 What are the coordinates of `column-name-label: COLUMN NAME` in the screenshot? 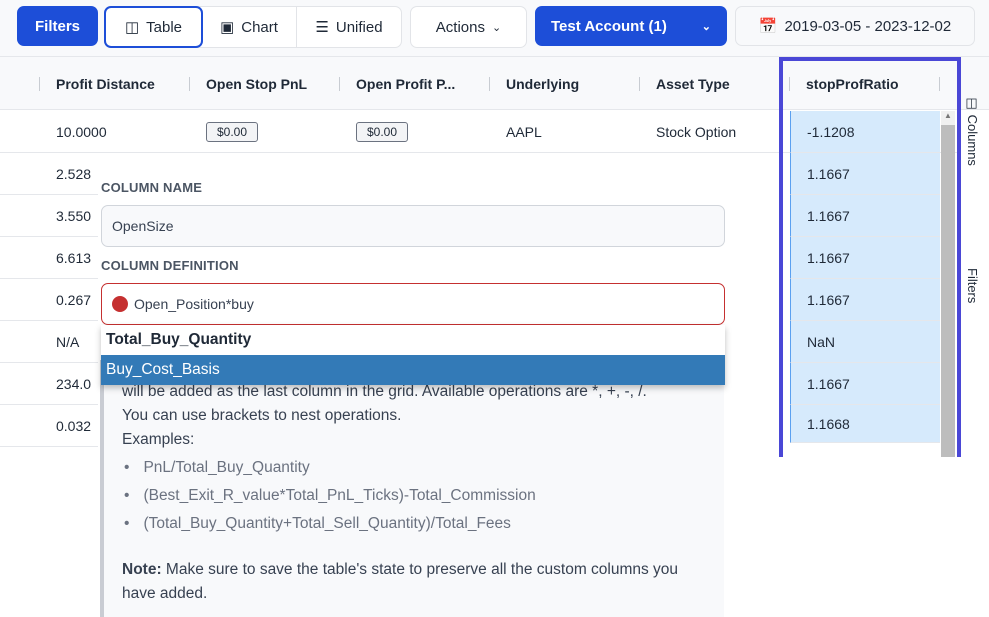 It's located at (152, 187).